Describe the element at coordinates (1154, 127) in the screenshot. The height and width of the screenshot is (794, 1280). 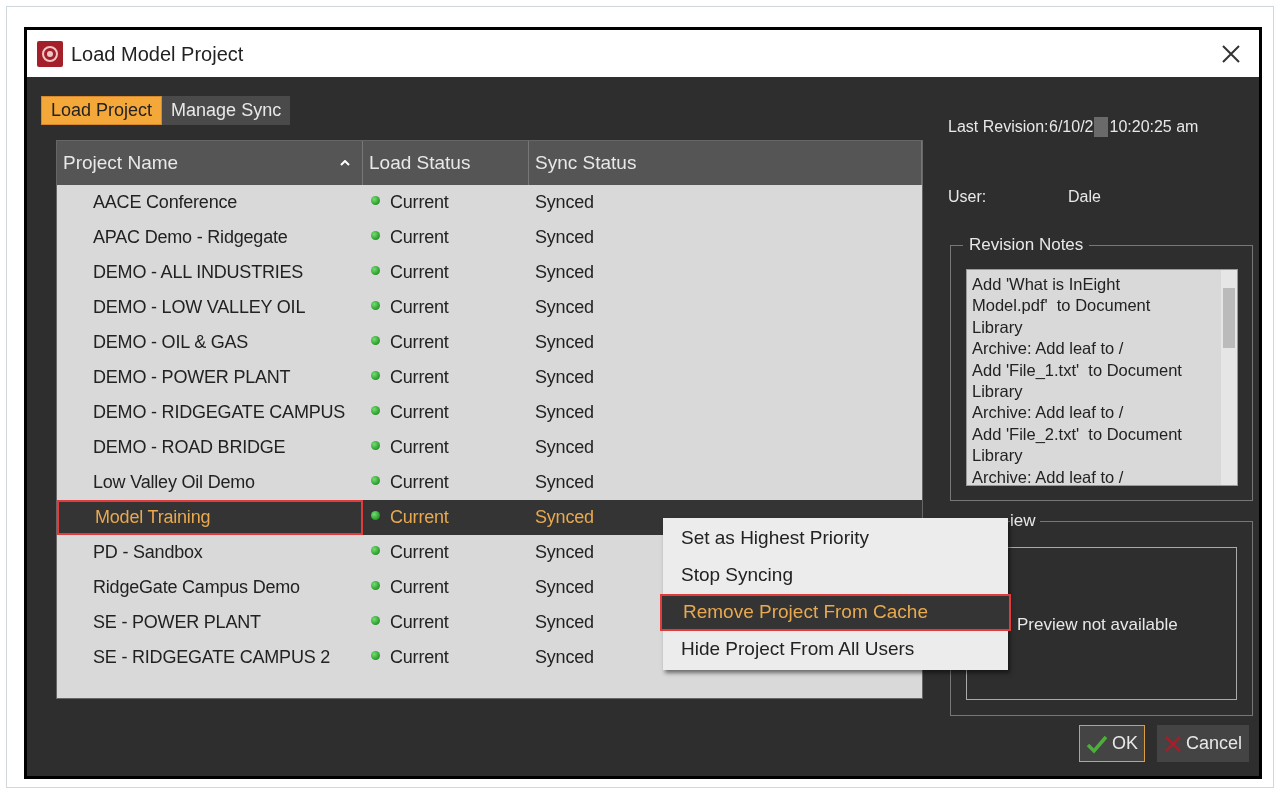
I see `last-revision-time: 10:20:25 am` at that location.